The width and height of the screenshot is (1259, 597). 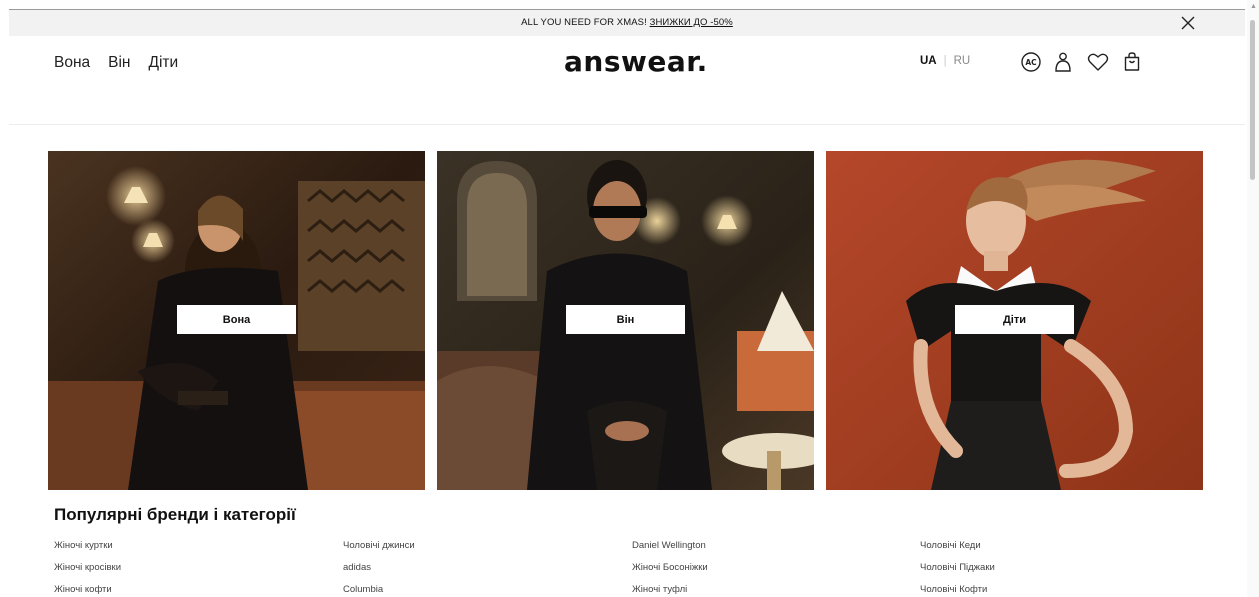 What do you see at coordinates (629, 4) in the screenshot?
I see `top-strip` at bounding box center [629, 4].